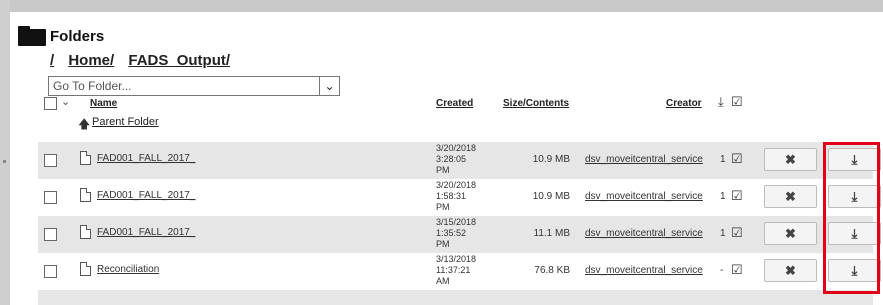  I want to click on arrow-up-icon: 🡅, so click(84, 124).